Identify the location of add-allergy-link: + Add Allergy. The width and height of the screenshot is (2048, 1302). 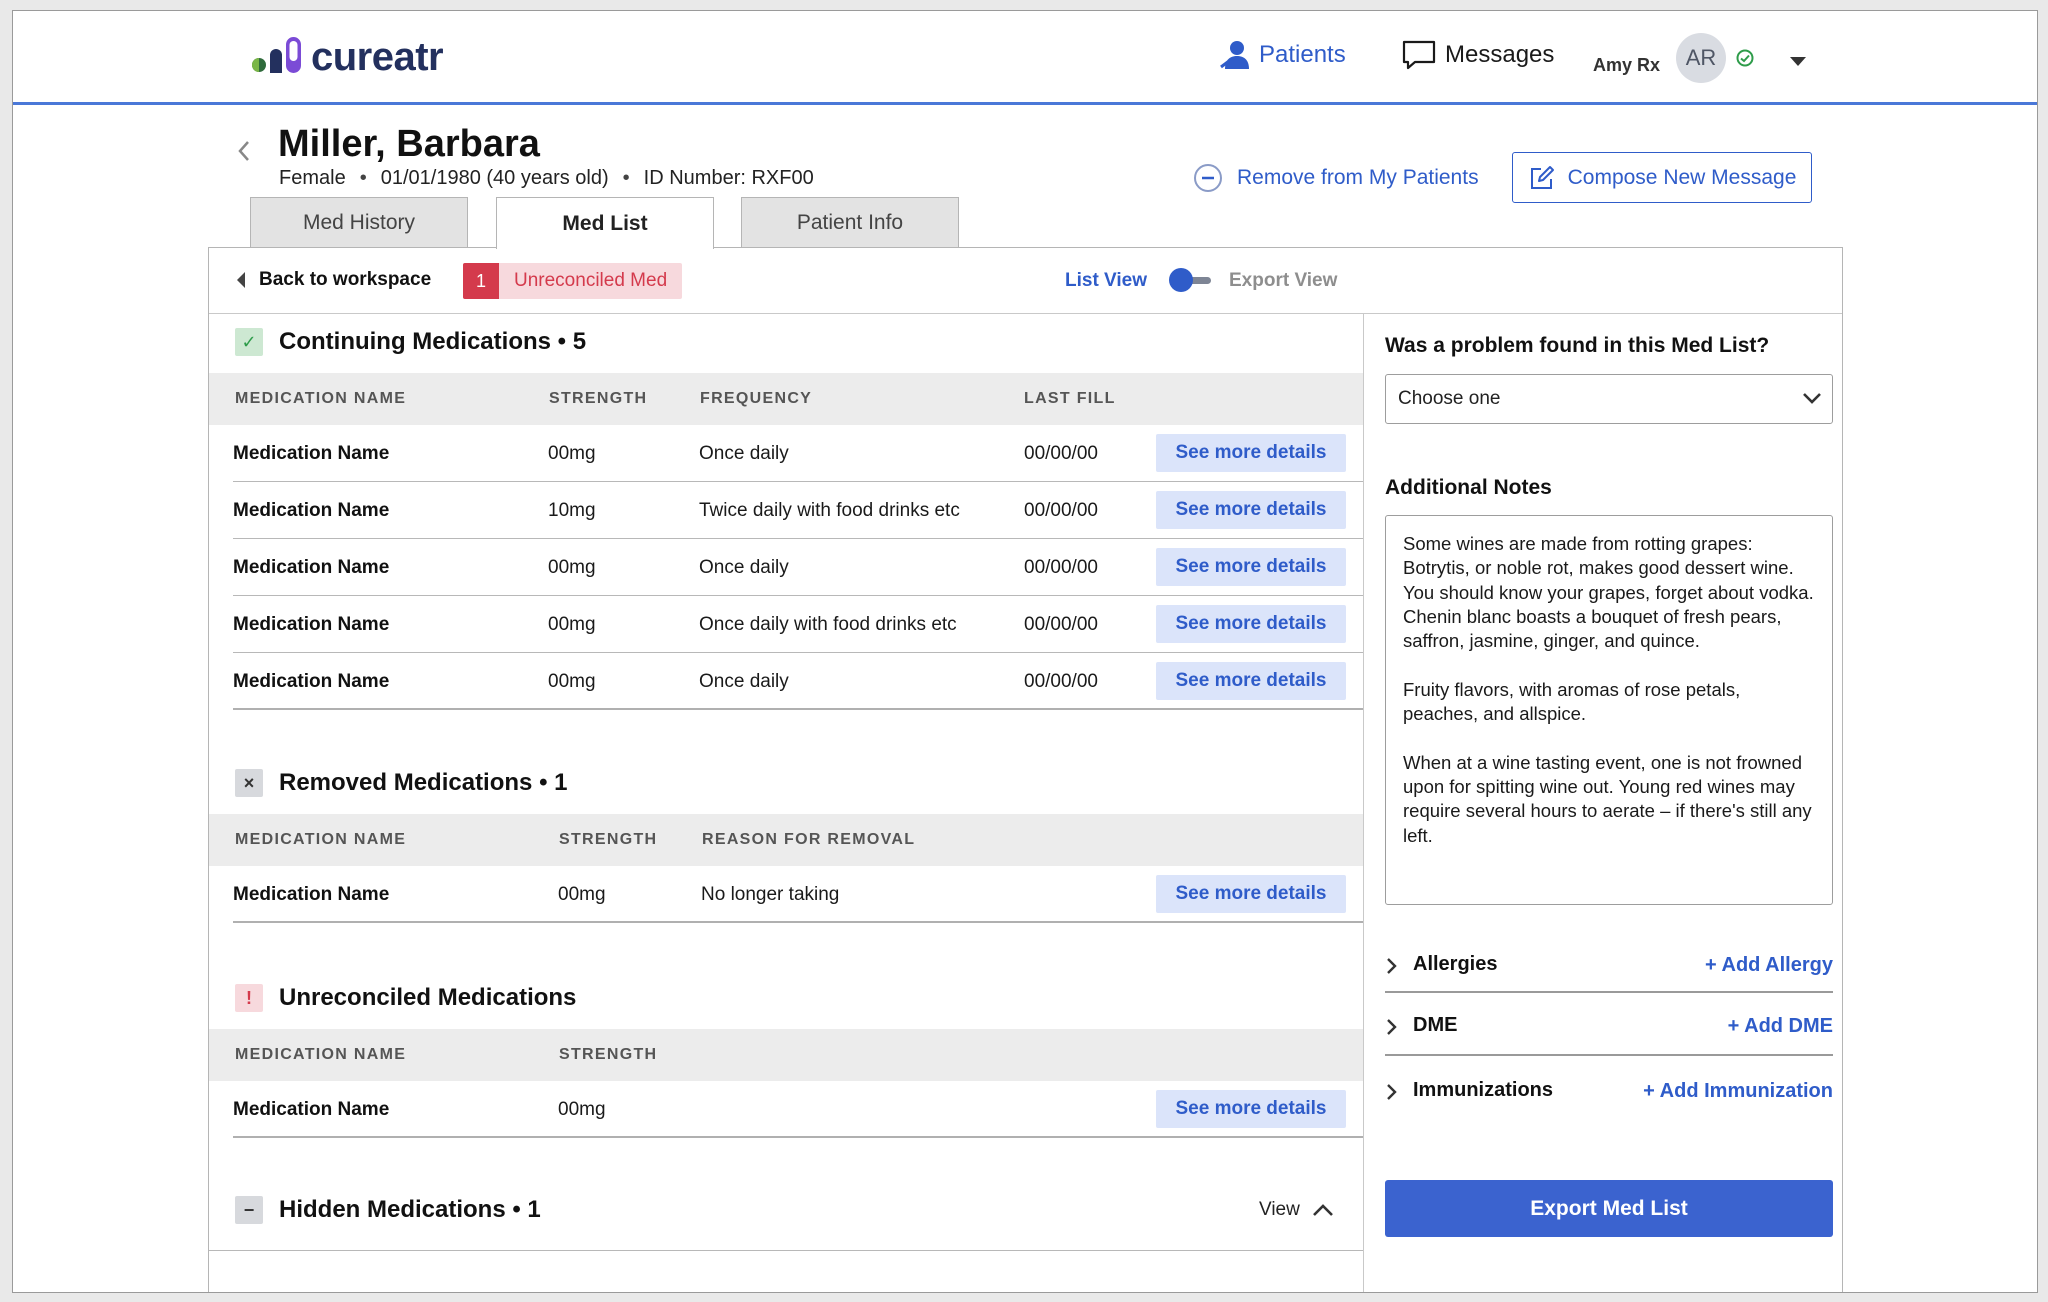
(1769, 965).